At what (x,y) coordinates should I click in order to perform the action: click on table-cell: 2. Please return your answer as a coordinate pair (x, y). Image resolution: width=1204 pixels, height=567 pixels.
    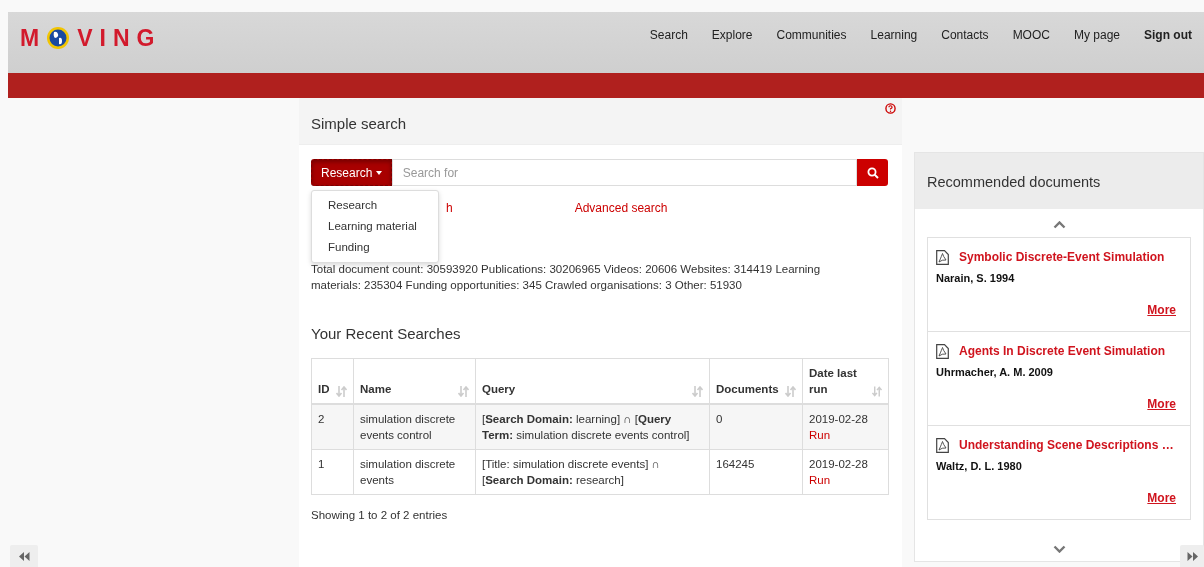
    Looking at the image, I should click on (321, 418).